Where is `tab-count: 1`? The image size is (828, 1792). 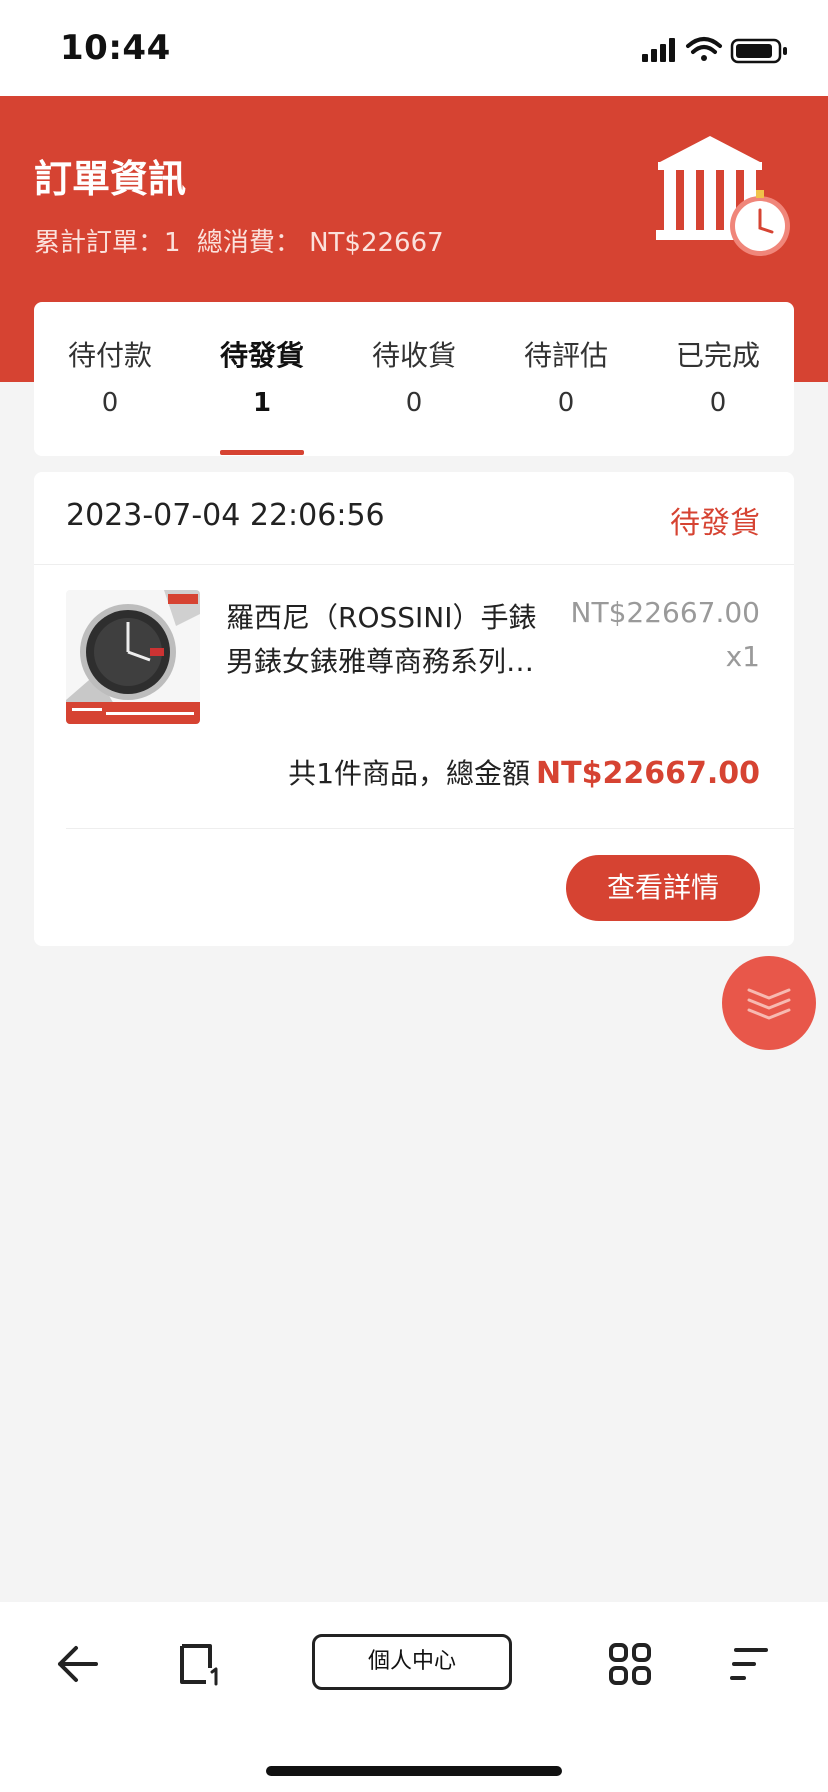
tab-count: 1 is located at coordinates (262, 403).